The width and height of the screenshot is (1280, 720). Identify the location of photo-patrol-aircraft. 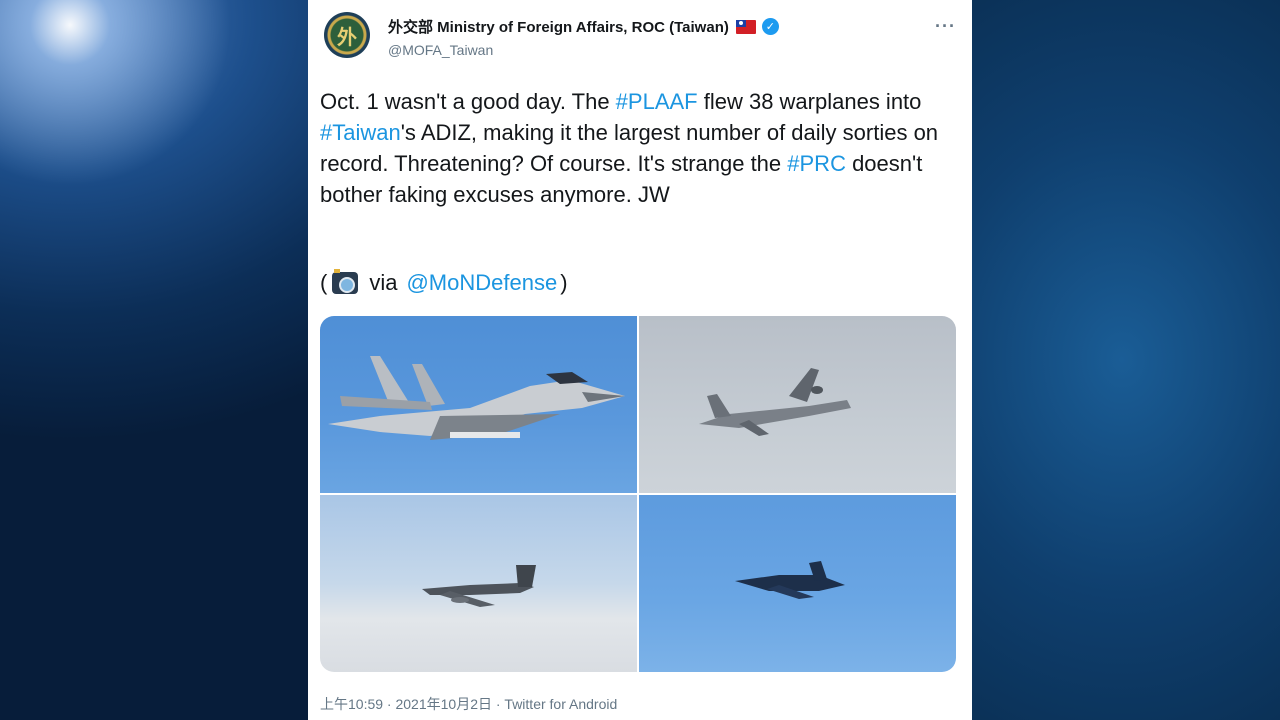
(797, 404).